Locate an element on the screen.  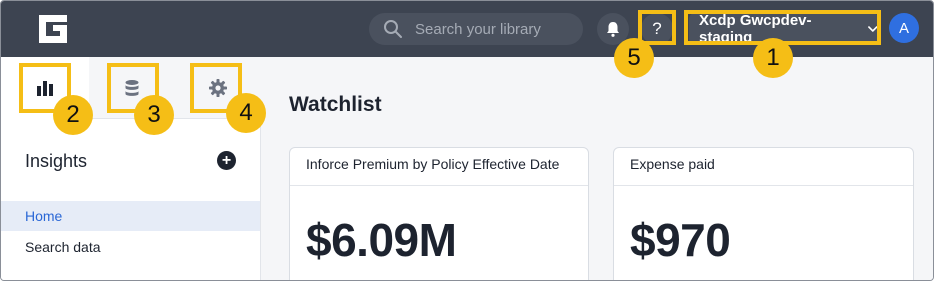
sidebar-item-home: Home is located at coordinates (130, 216).